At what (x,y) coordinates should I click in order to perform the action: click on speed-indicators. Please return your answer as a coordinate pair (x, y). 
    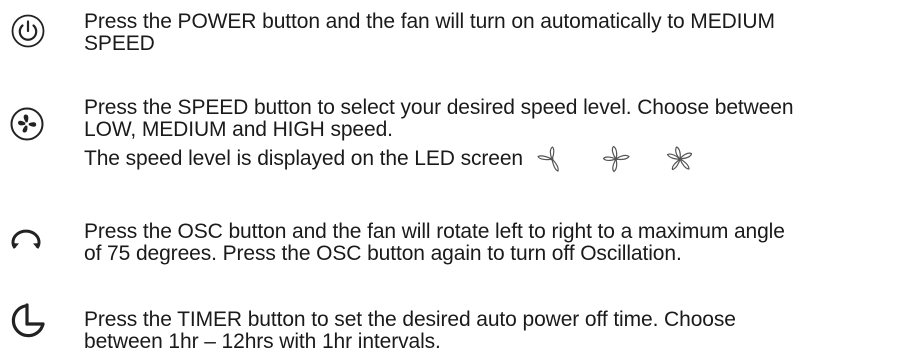
    Looking at the image, I should click on (631, 159).